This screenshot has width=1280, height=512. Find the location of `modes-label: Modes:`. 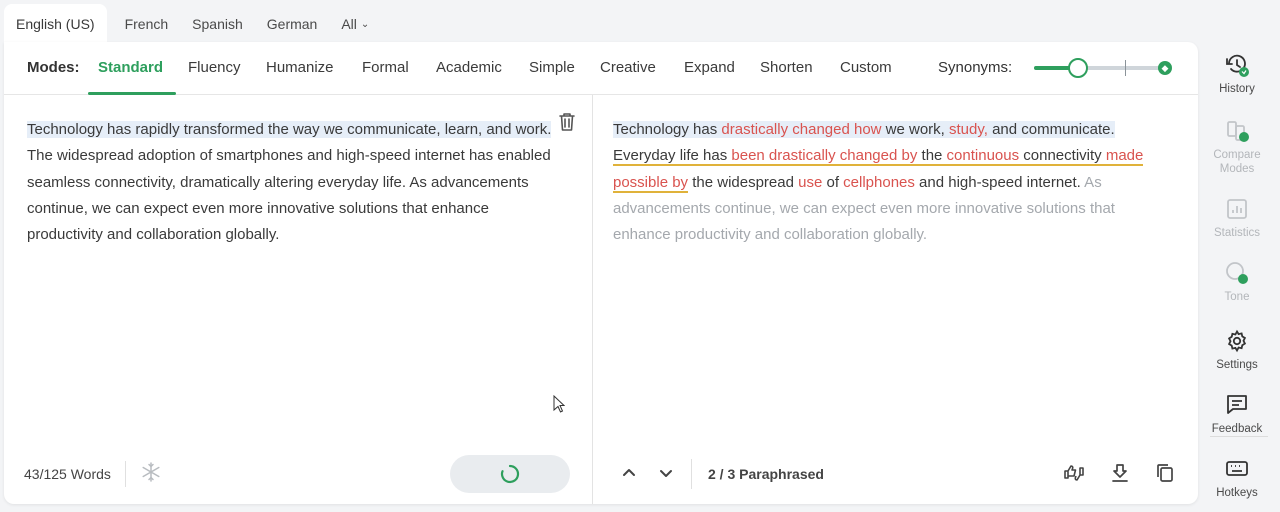

modes-label: Modes: is located at coordinates (53, 67).